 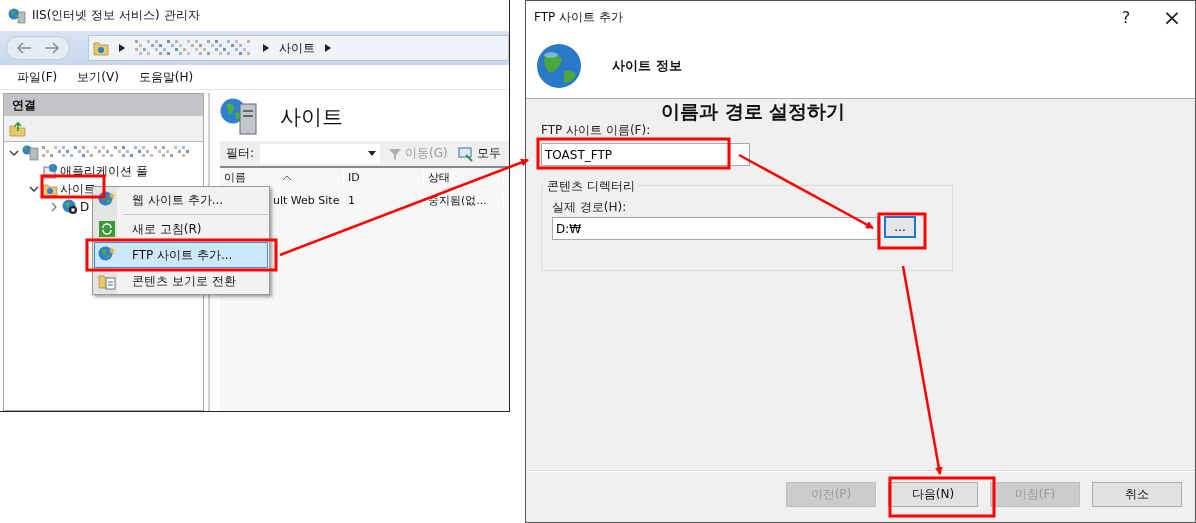 What do you see at coordinates (579, 17) in the screenshot?
I see `window-title: FTP 사이트 추가` at bounding box center [579, 17].